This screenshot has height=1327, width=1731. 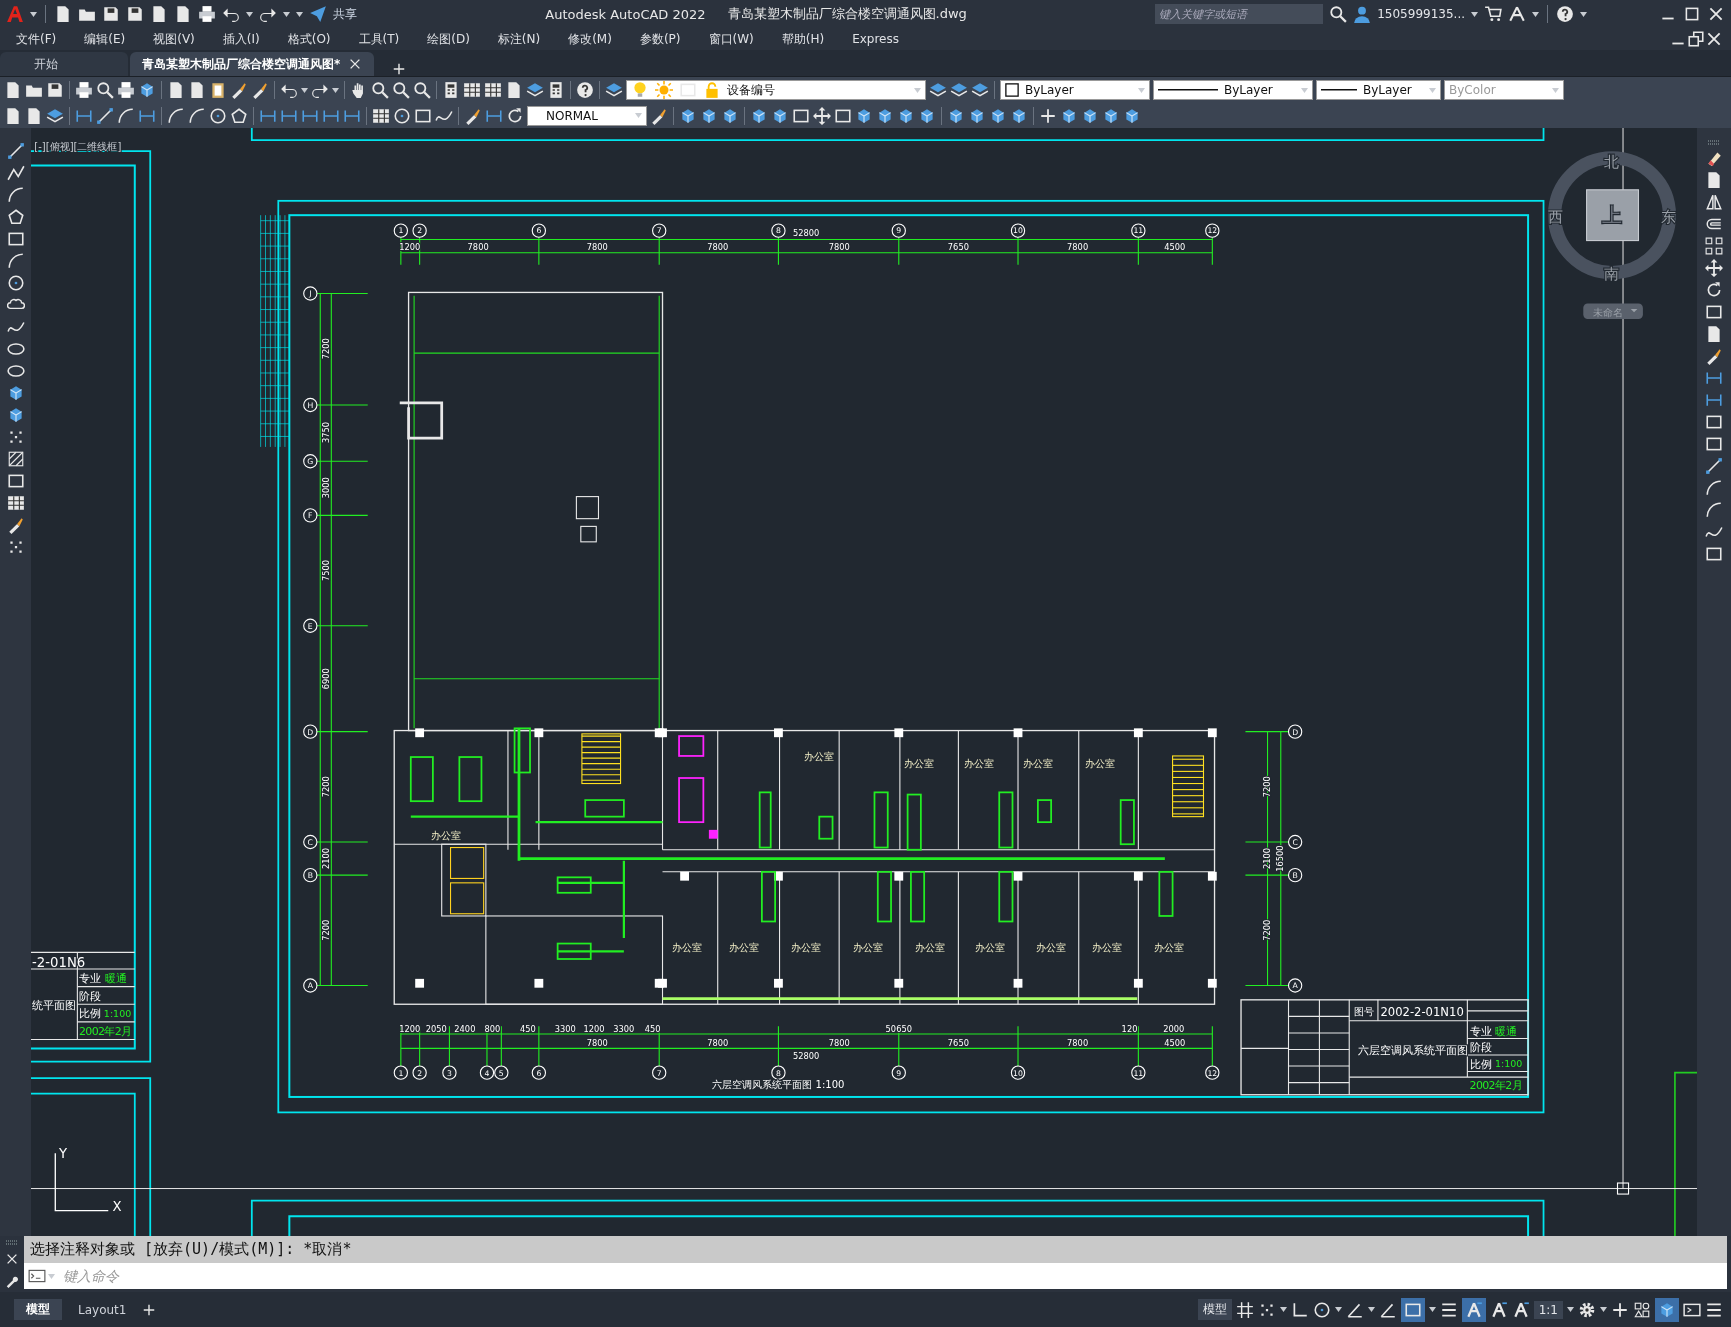 What do you see at coordinates (174, 39) in the screenshot?
I see `menu-item: 视图(V)` at bounding box center [174, 39].